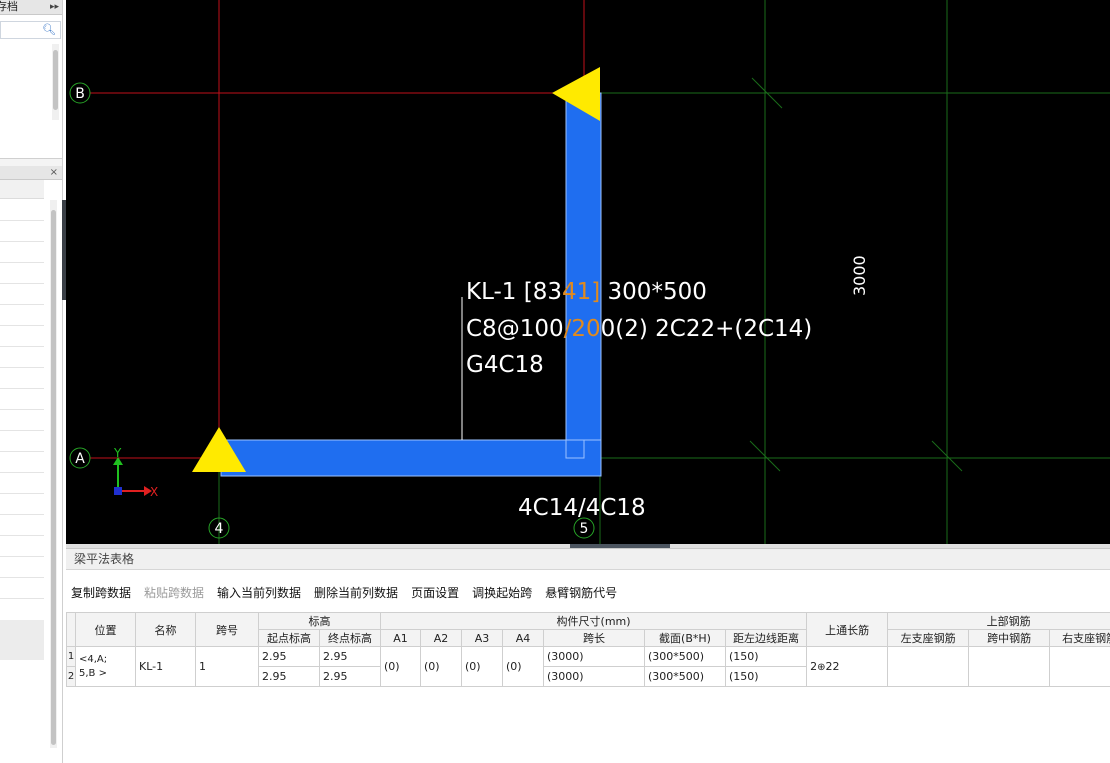 The height and width of the screenshot is (763, 1110). I want to click on cell-position: <4,A; 5,B >, so click(105, 666).